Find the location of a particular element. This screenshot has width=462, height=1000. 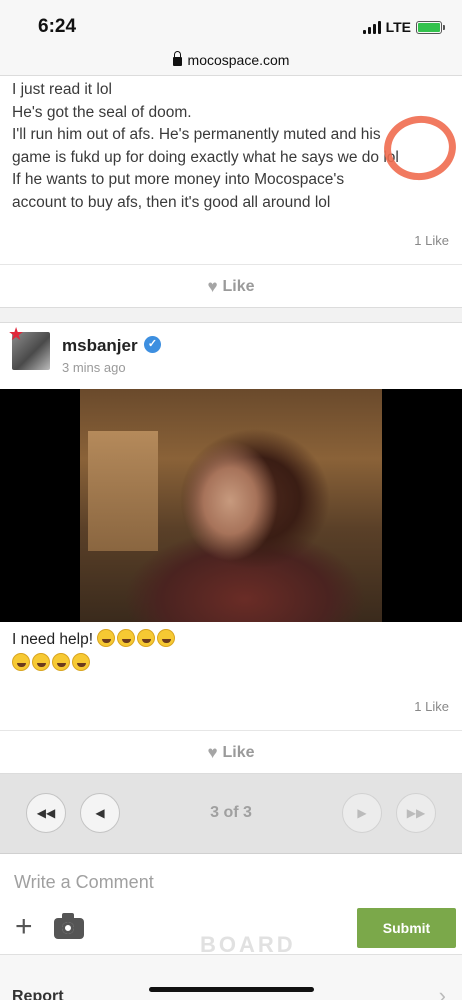

home-indicator is located at coordinates (231, 989).